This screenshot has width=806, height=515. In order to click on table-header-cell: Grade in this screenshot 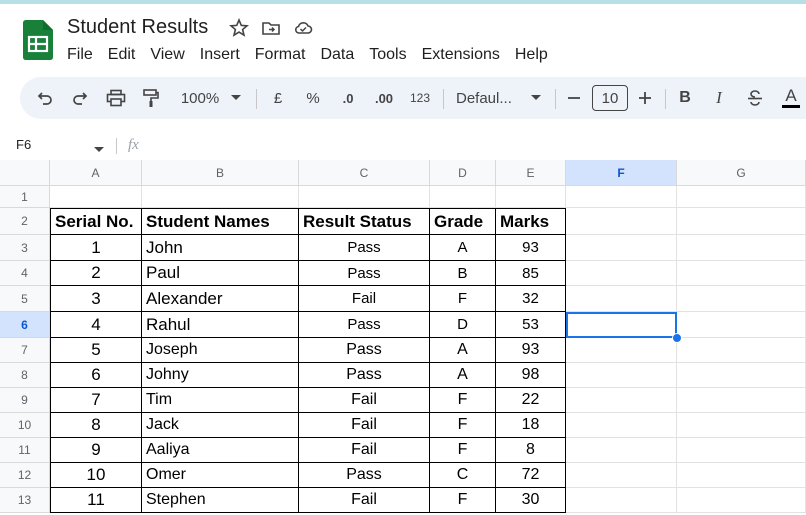, I will do `click(463, 221)`.